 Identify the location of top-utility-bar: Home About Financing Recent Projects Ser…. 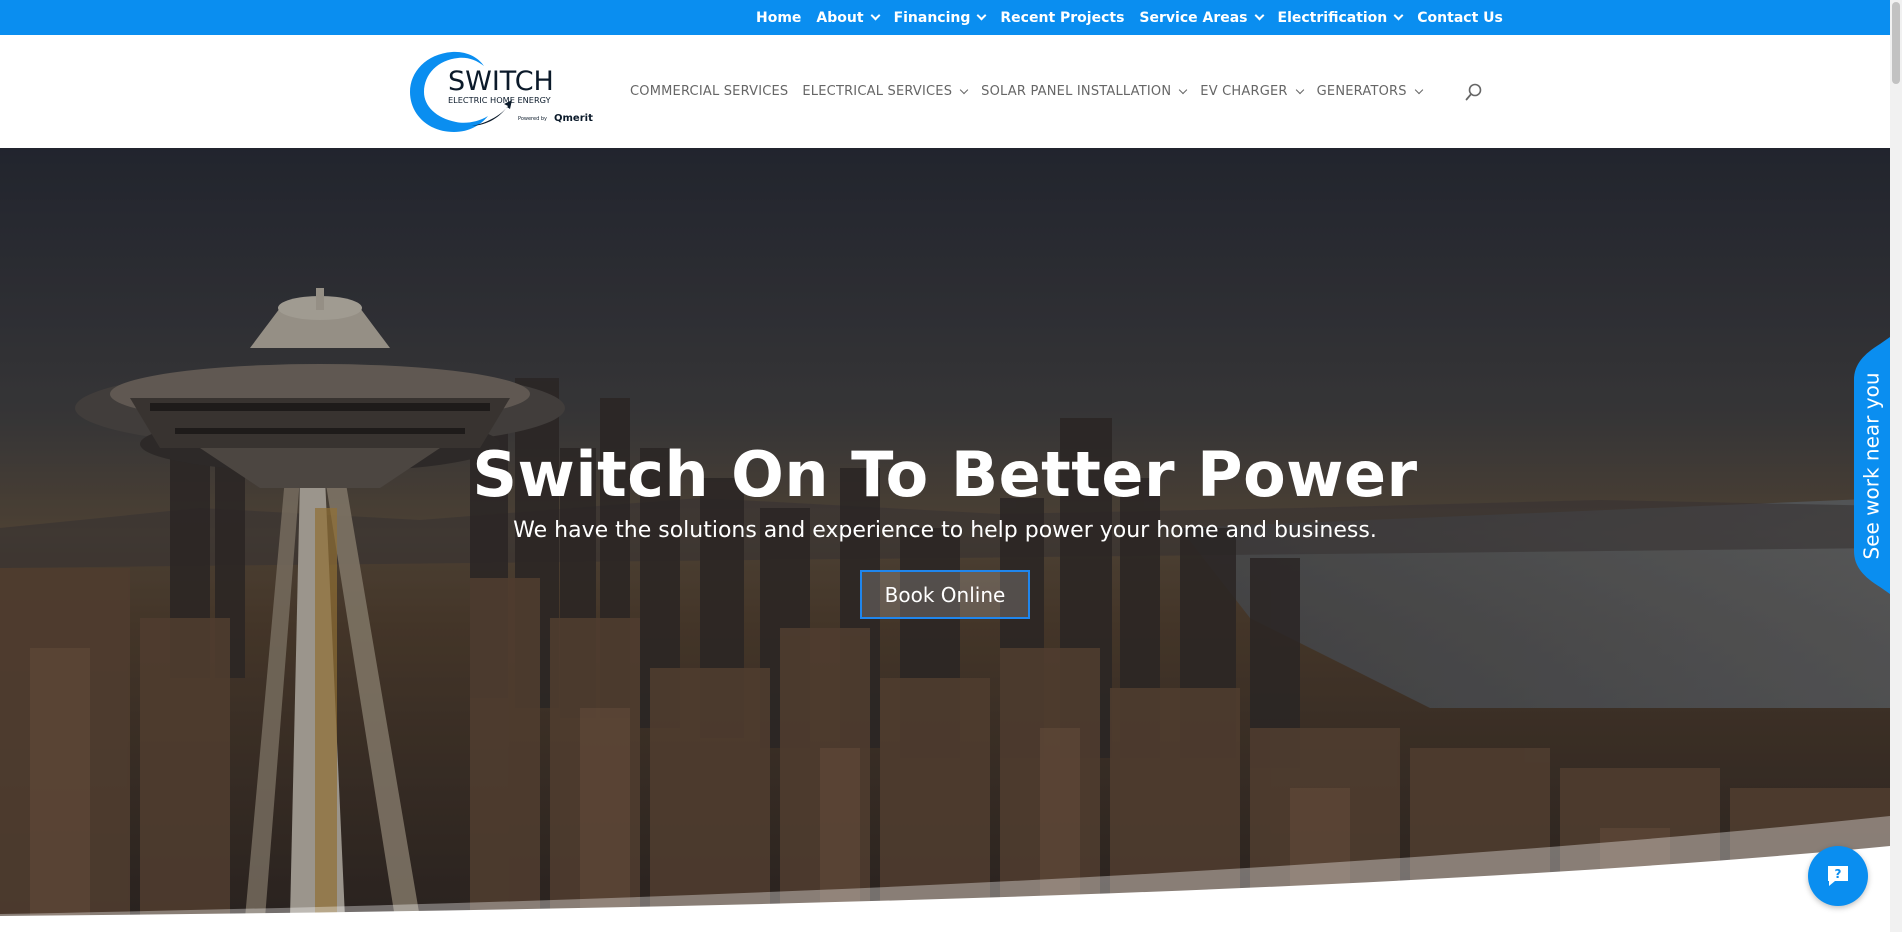
(945, 17).